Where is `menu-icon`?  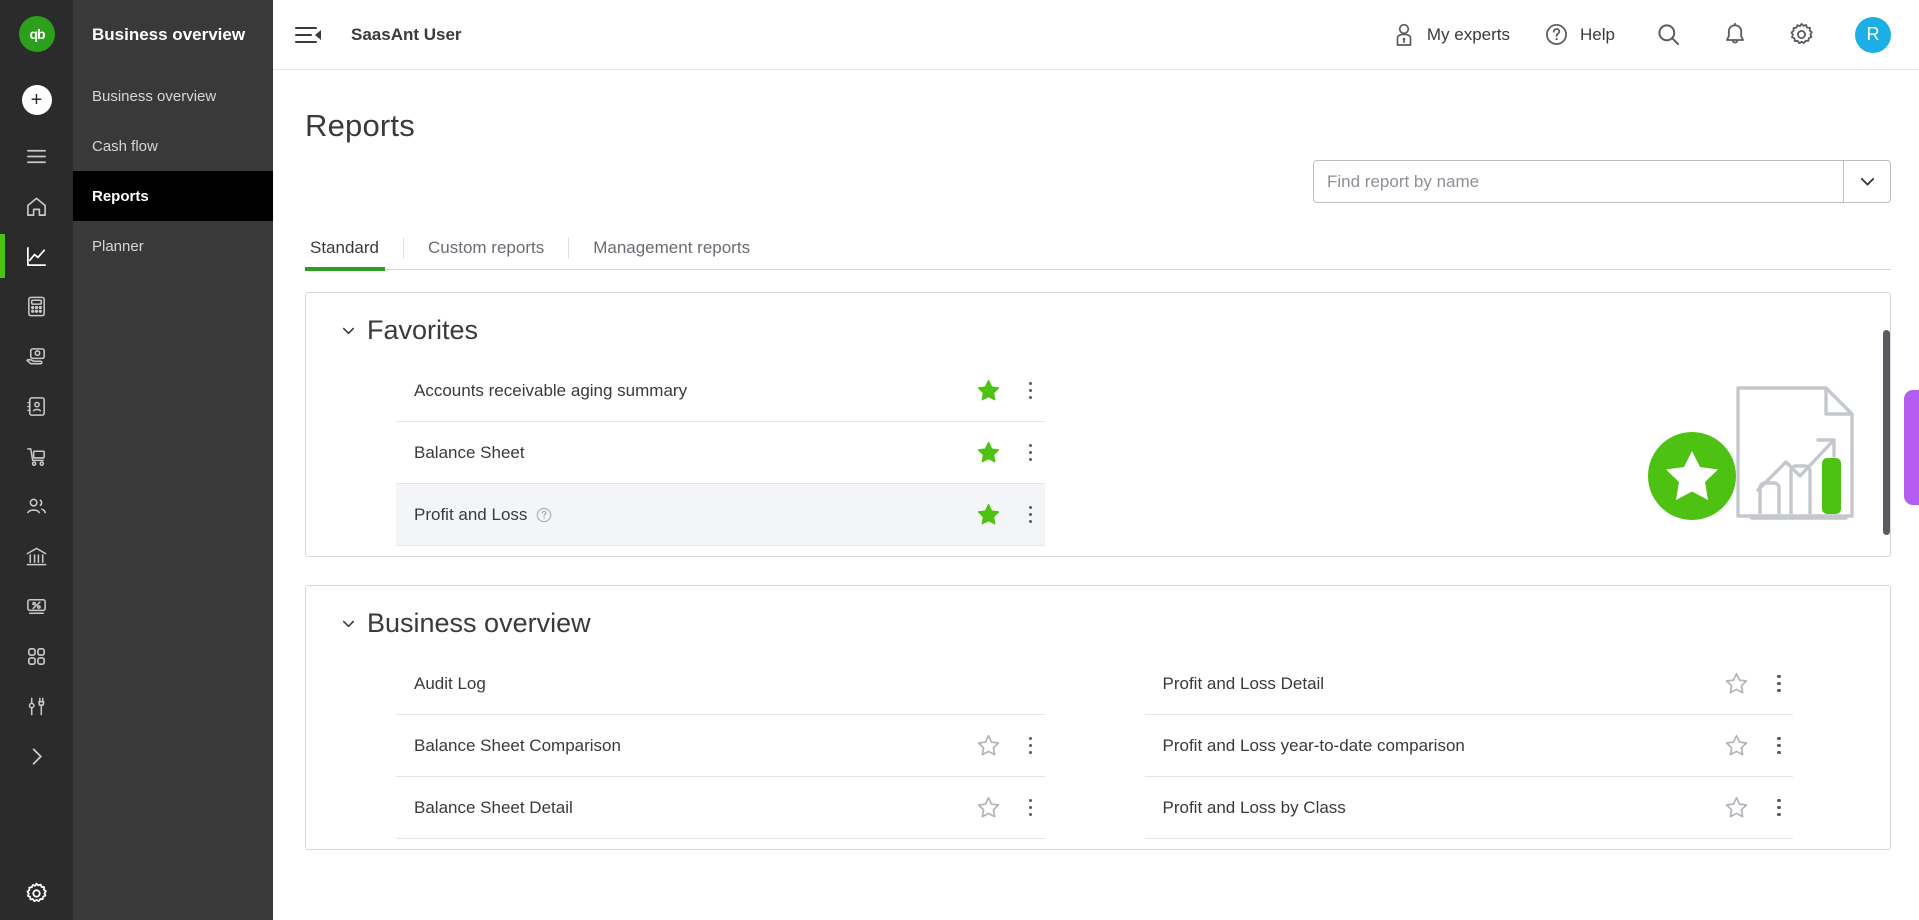
menu-icon is located at coordinates (36, 156).